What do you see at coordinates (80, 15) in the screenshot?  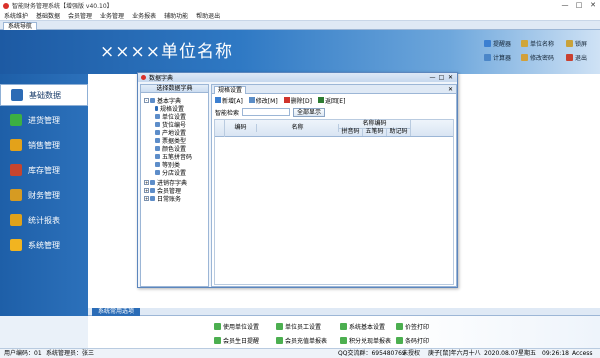 I see `menu-item-member: 会员管理` at bounding box center [80, 15].